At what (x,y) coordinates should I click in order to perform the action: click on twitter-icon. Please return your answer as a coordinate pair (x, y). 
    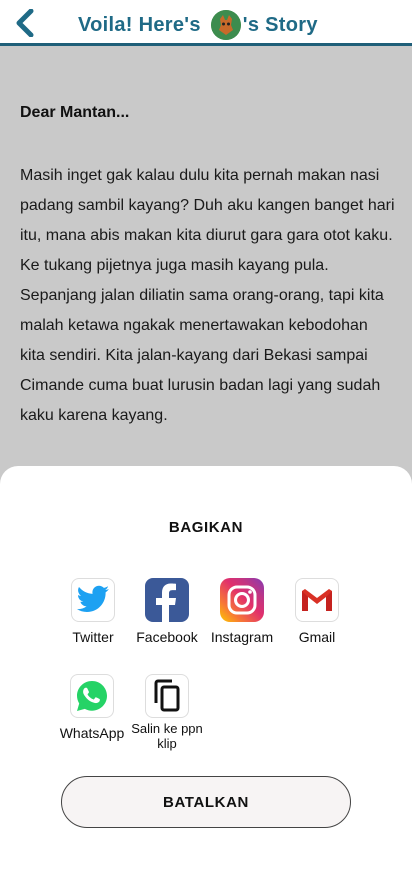
    Looking at the image, I should click on (93, 600).